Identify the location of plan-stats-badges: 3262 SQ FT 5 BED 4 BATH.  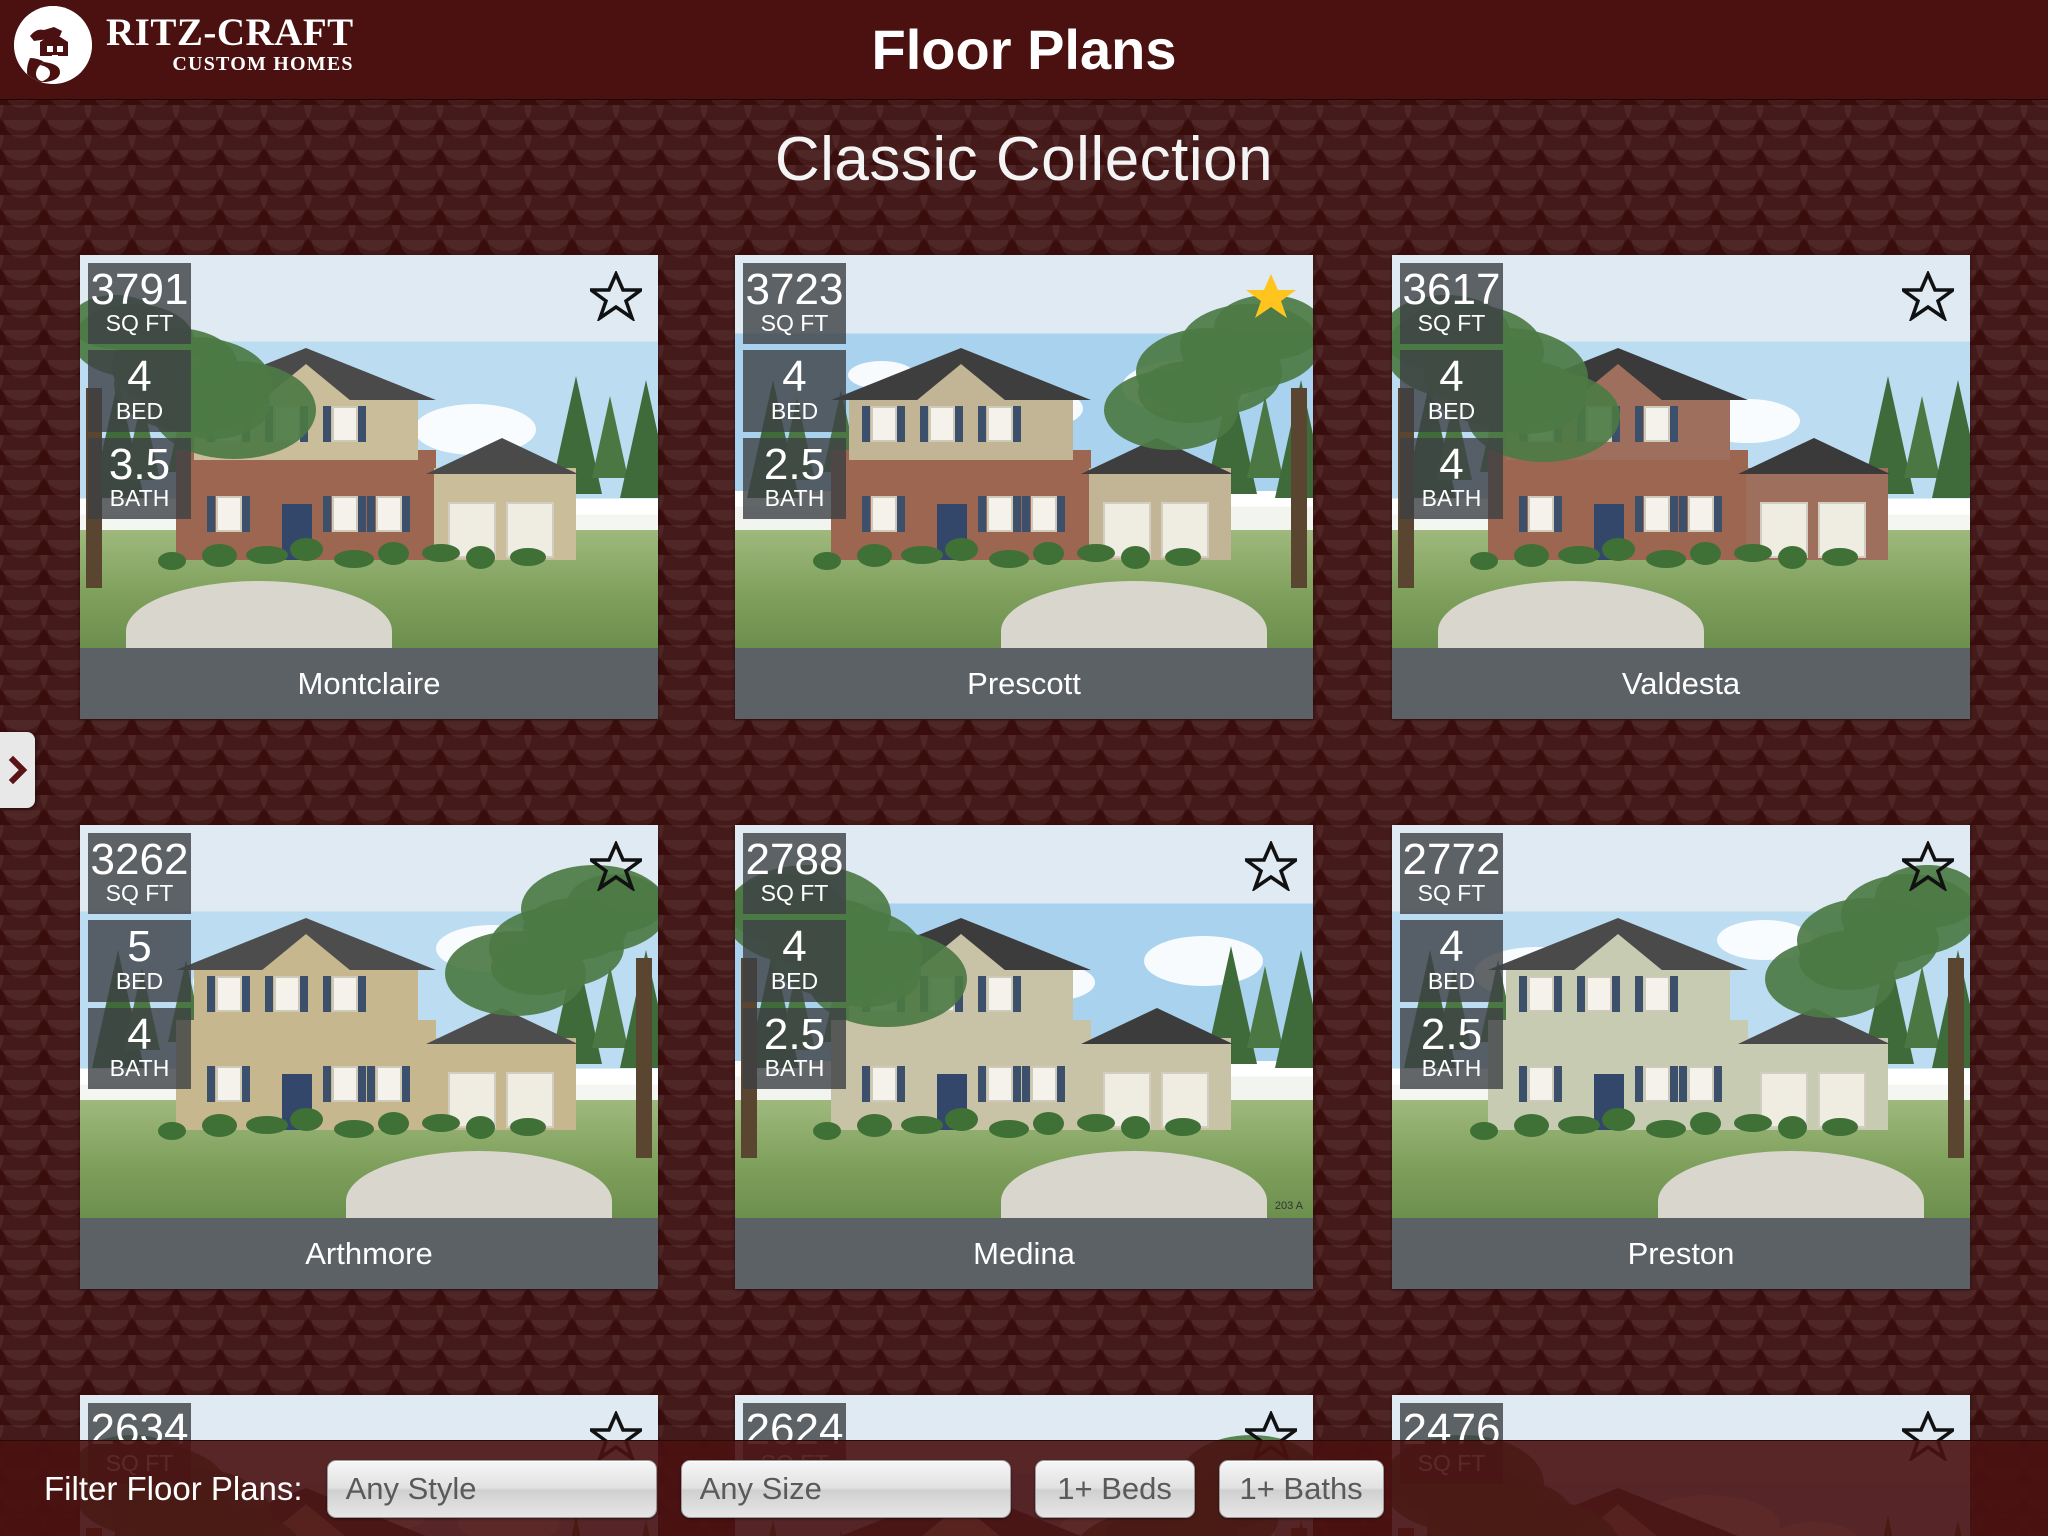
(139, 964).